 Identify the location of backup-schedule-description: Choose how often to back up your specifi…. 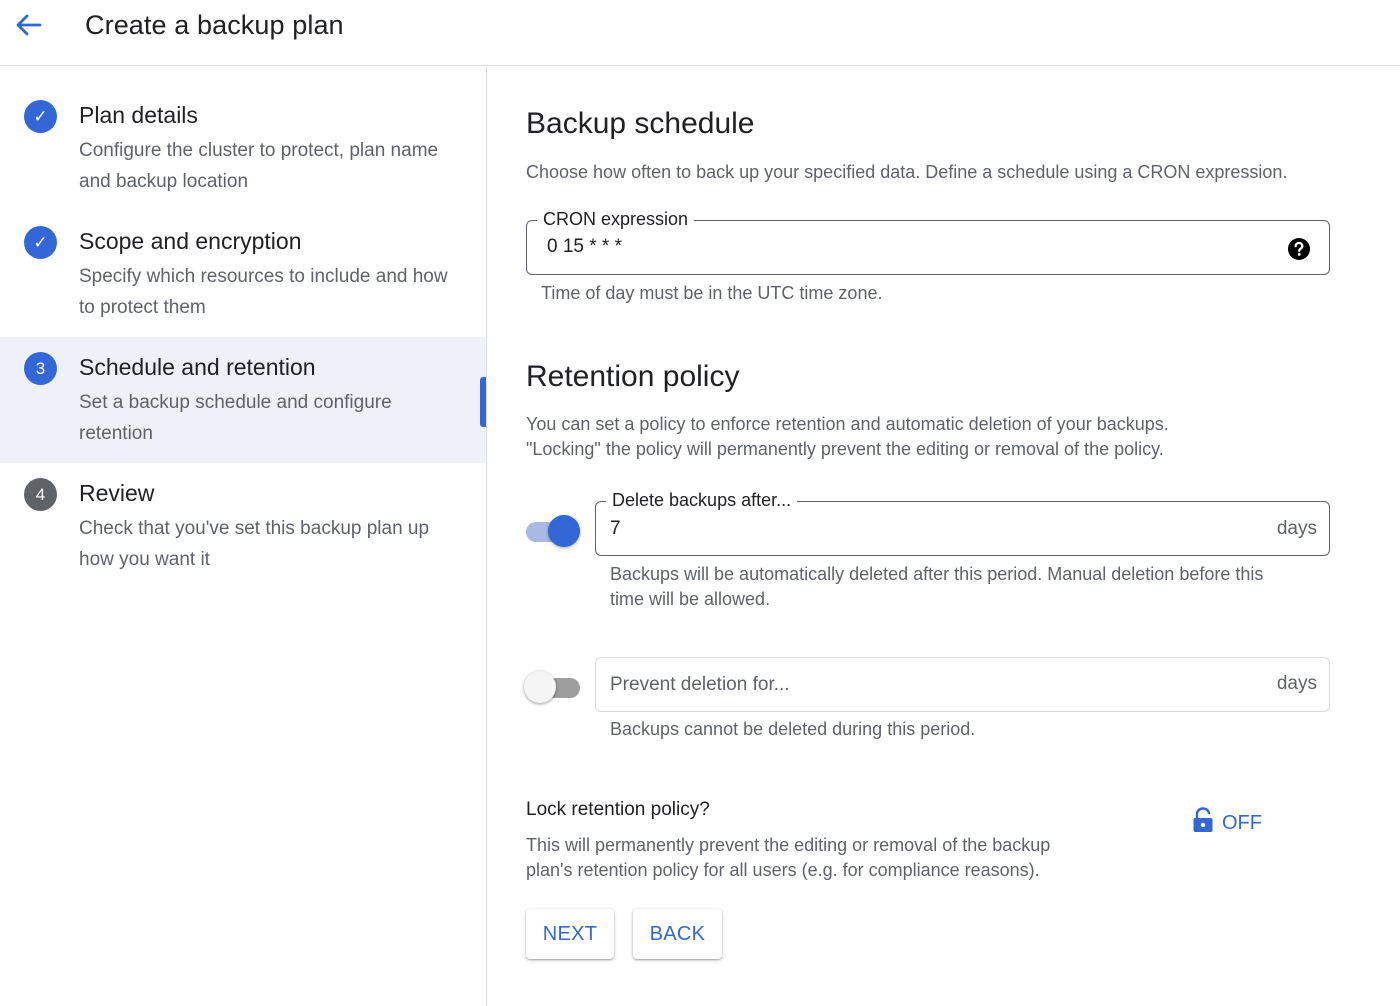
(907, 172).